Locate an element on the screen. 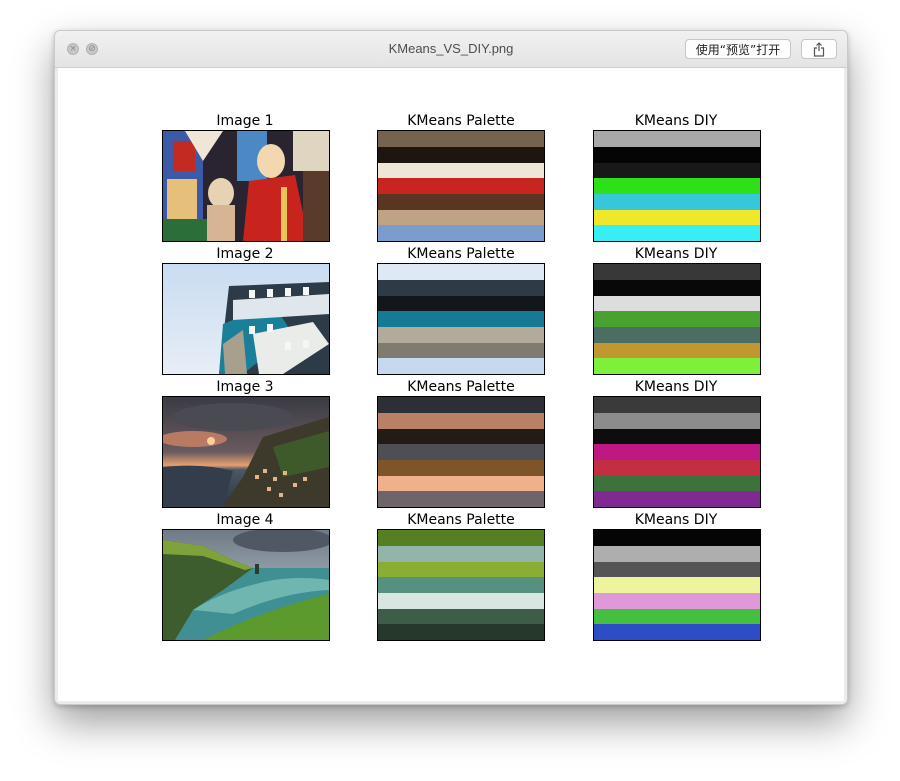  diy-3-swatch-bar is located at coordinates (677, 452).